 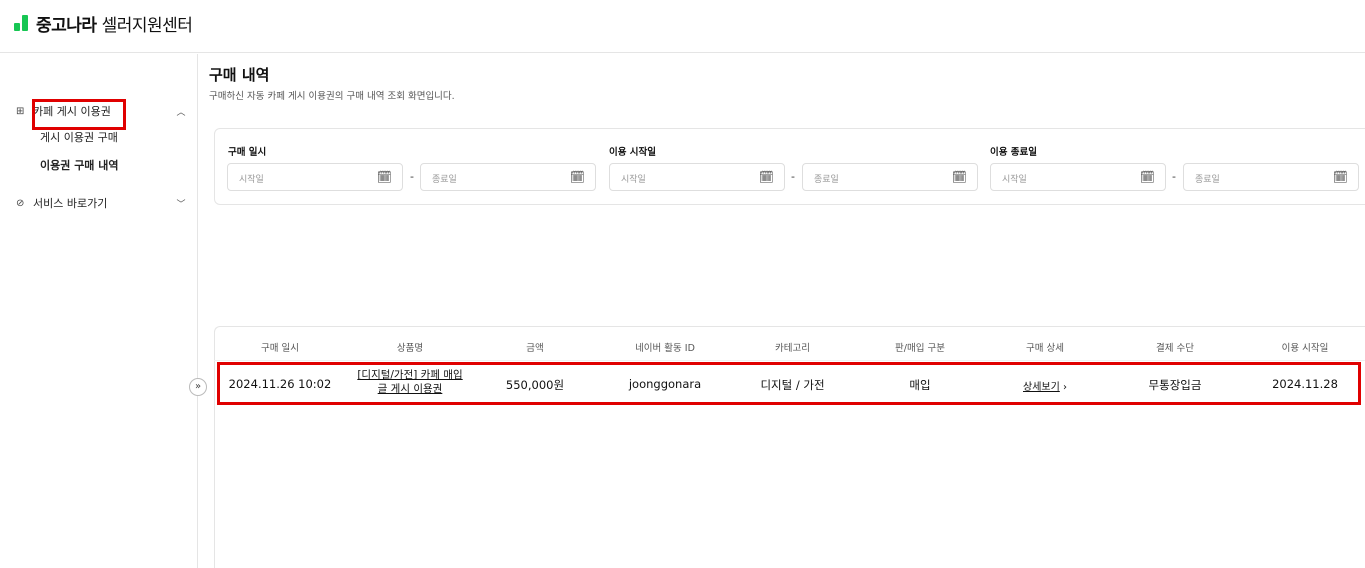 I want to click on sidebar-item-purchase-history: 이용권 구매 내역, so click(x=79, y=165).